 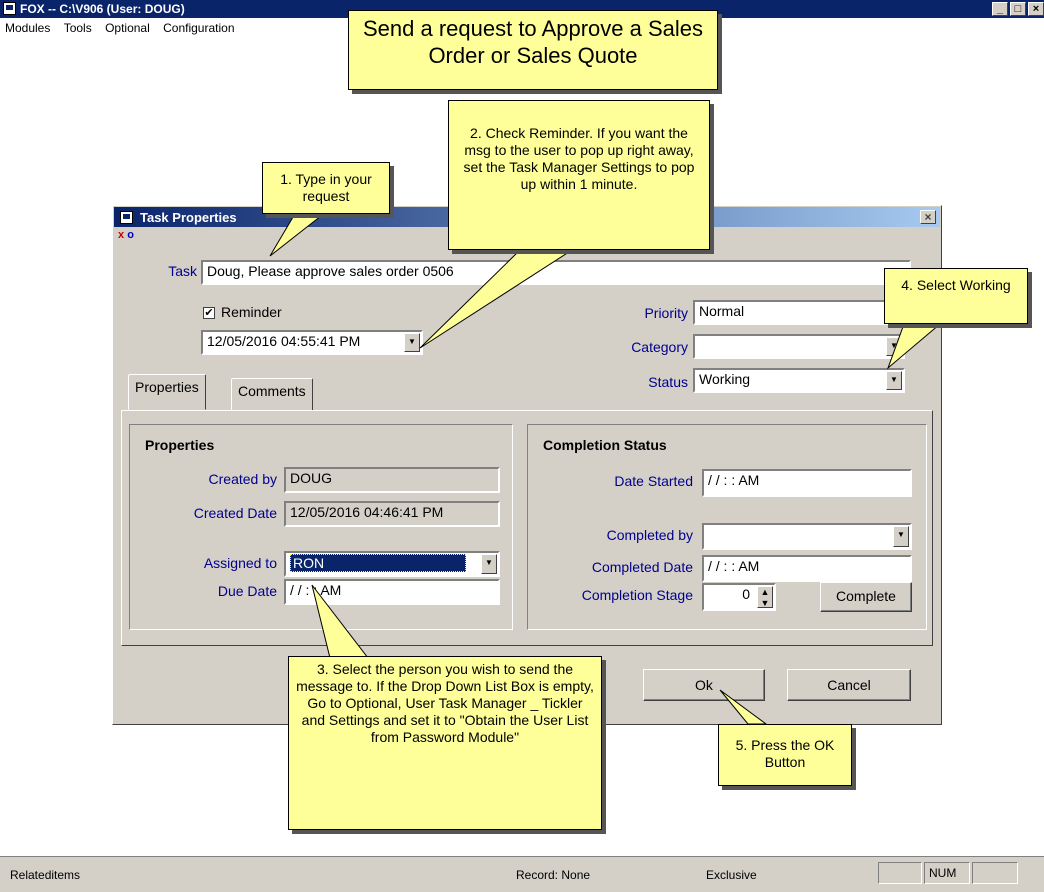 What do you see at coordinates (553, 875) in the screenshot?
I see `status-record: Record: None` at bounding box center [553, 875].